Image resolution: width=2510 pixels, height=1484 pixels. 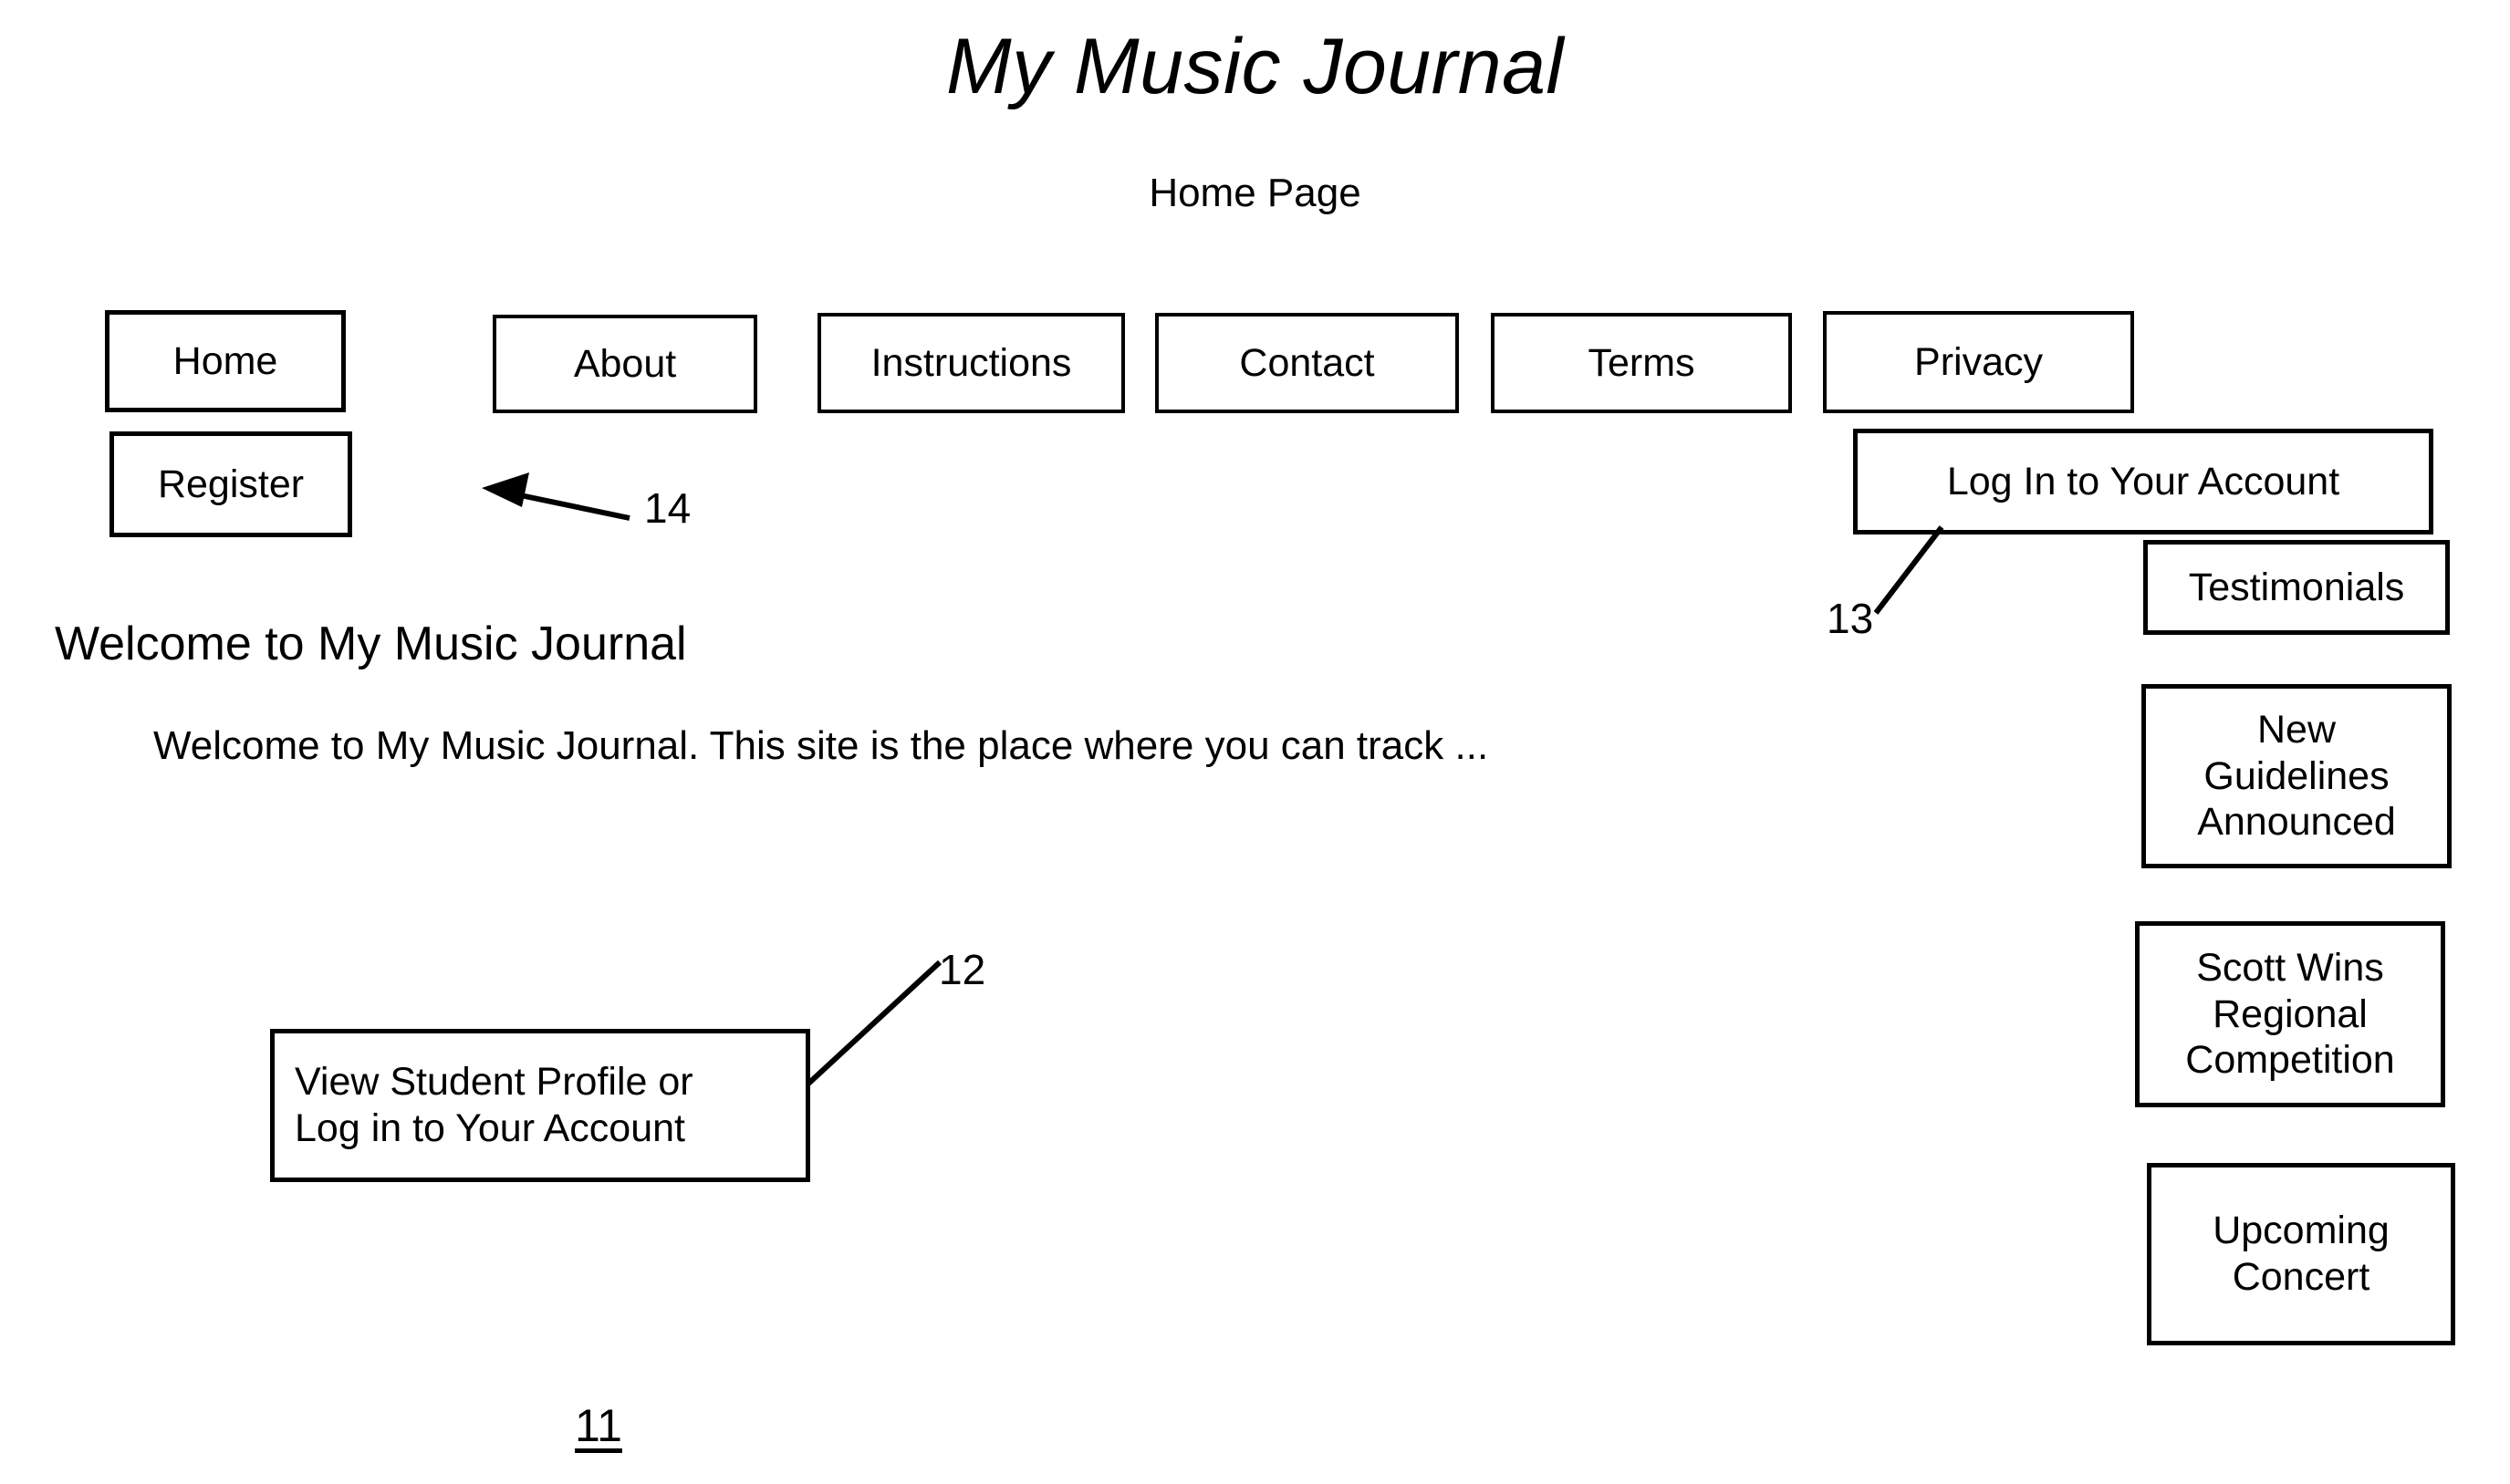 What do you see at coordinates (371, 643) in the screenshot?
I see `main-heading: Welcome to My Music Journal` at bounding box center [371, 643].